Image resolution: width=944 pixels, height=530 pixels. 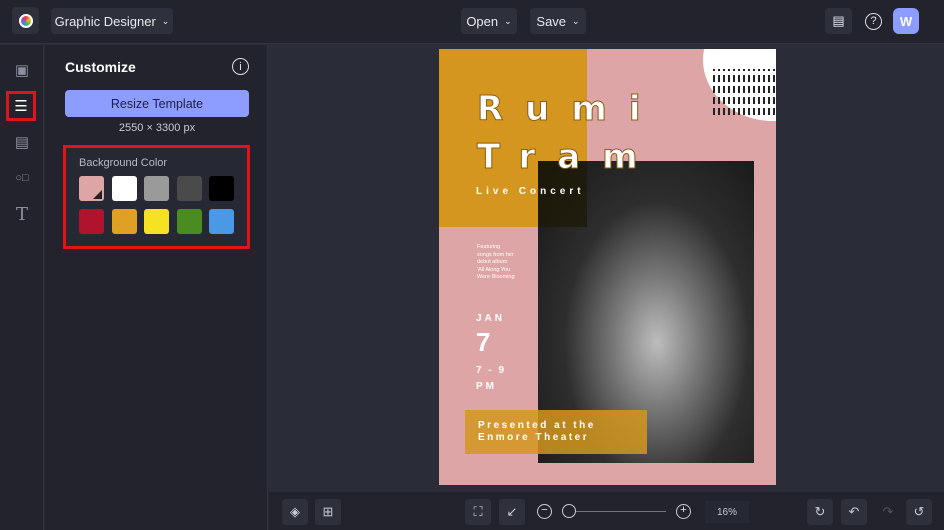 What do you see at coordinates (551, 21) in the screenshot?
I see `save-label: Save` at bounding box center [551, 21].